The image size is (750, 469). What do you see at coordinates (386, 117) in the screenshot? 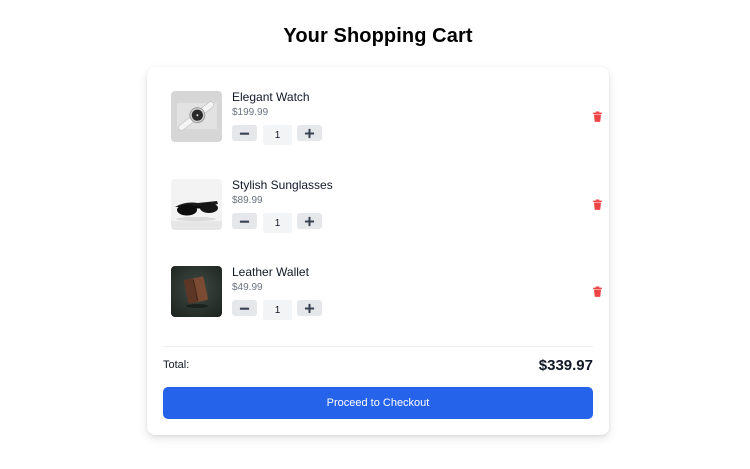
I see `cart-item: Elegant Watch $199.99 1` at bounding box center [386, 117].